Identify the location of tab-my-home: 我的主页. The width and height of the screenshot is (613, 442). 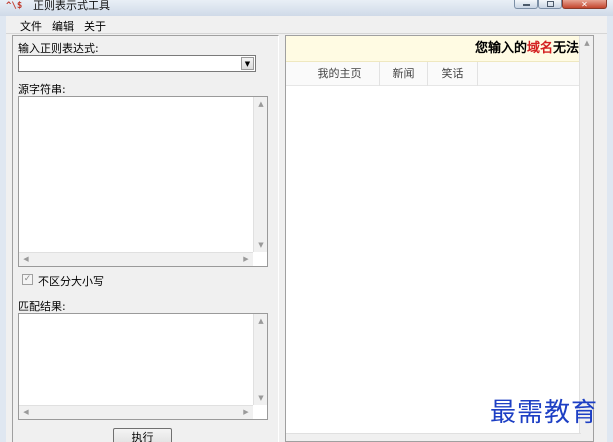
(340, 74).